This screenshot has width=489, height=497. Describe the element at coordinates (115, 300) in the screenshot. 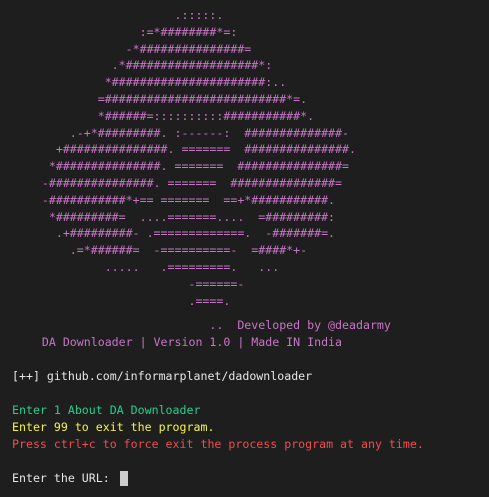

I see `ascii-art-line: .====.` at that location.